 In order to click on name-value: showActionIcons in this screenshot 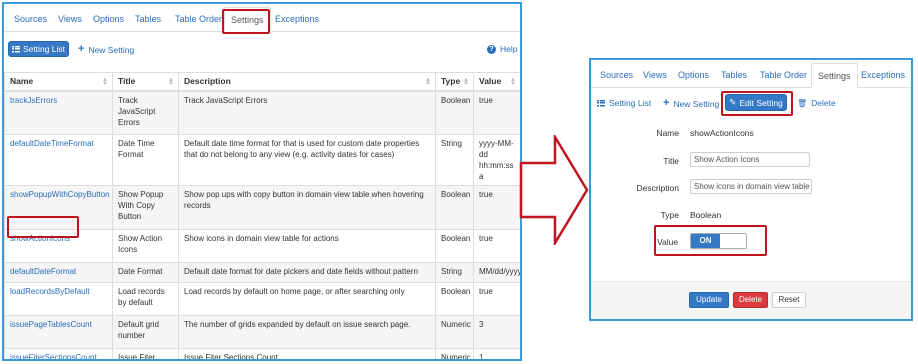, I will do `click(722, 133)`.